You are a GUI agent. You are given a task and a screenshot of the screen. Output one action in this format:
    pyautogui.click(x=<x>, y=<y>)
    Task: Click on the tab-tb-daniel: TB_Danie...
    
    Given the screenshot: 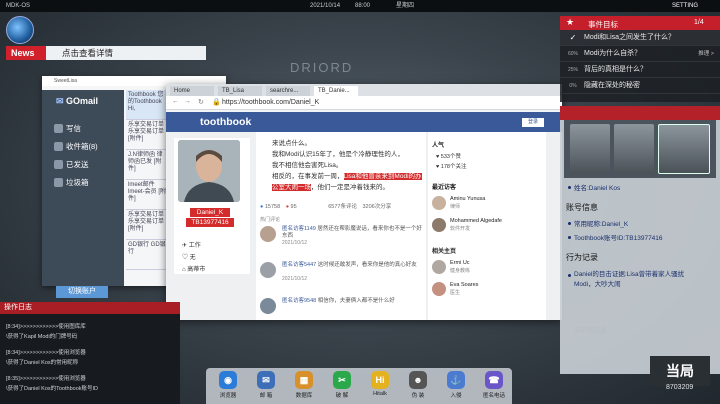 What is the action you would take?
    pyautogui.click(x=336, y=91)
    